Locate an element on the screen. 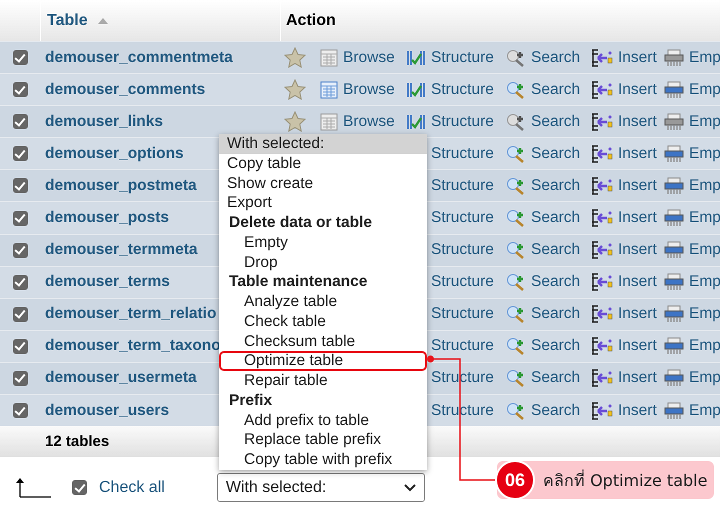 The image size is (720, 518). column-header: Table is located at coordinates (67, 21).